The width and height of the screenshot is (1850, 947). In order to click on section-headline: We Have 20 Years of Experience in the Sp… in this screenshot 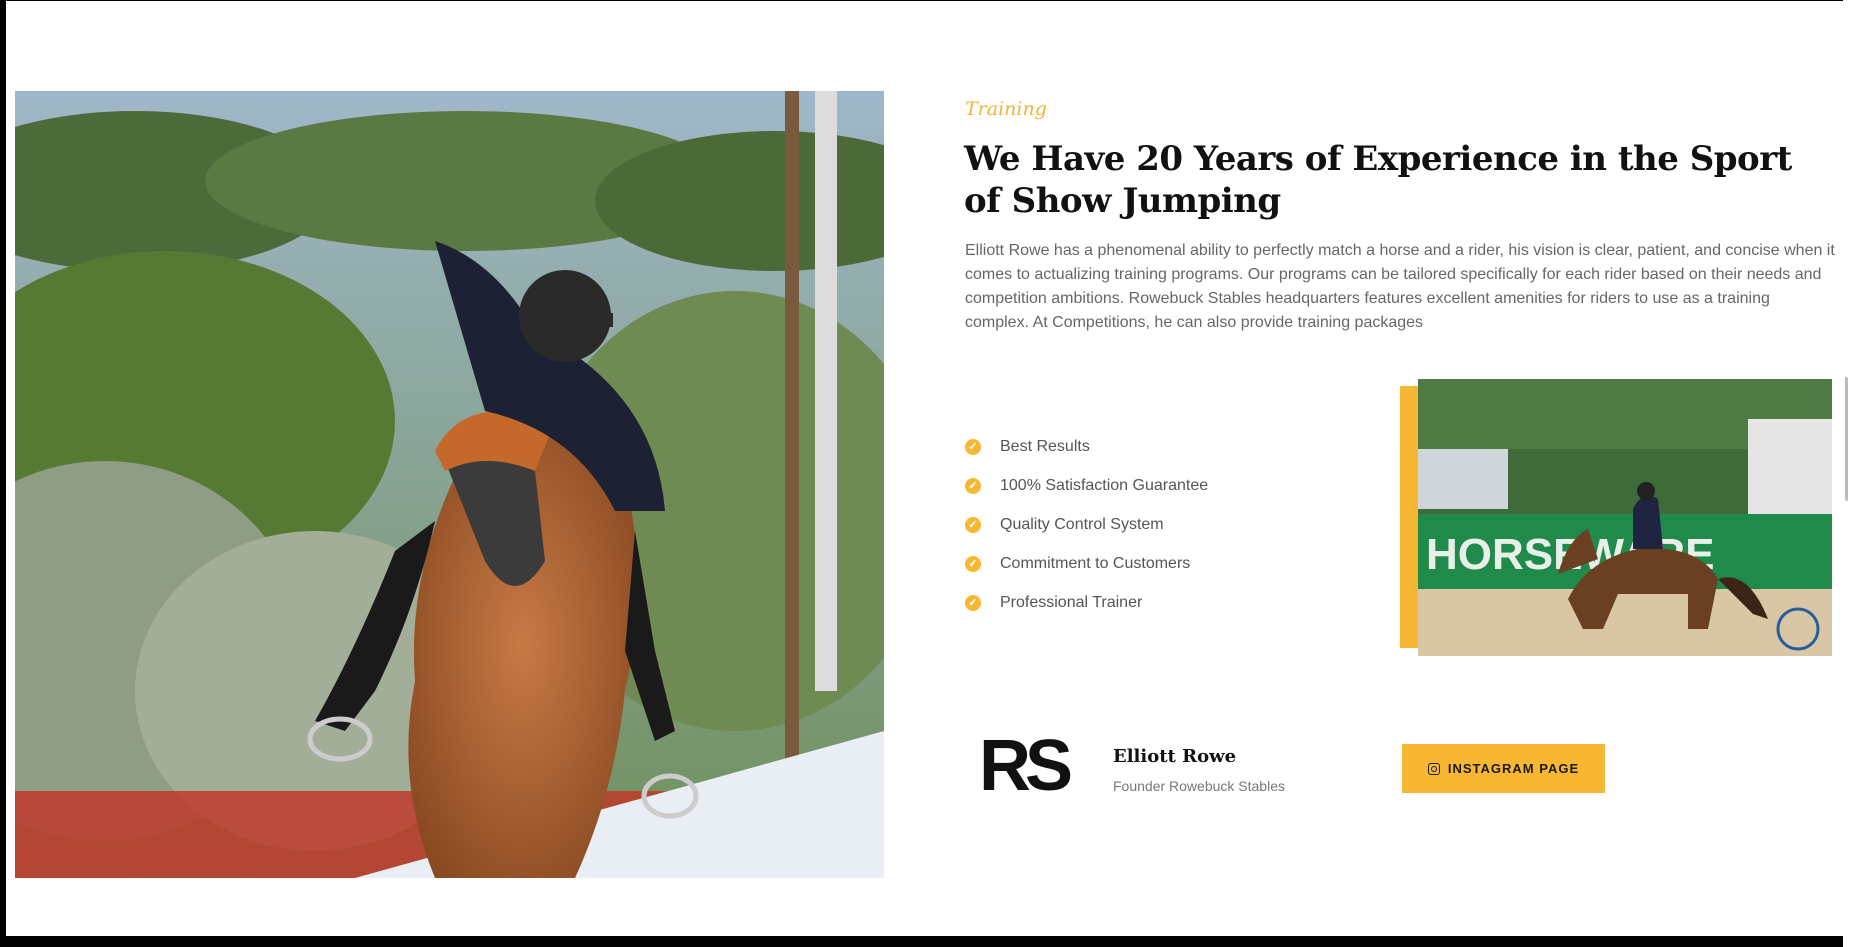, I will do `click(1378, 180)`.